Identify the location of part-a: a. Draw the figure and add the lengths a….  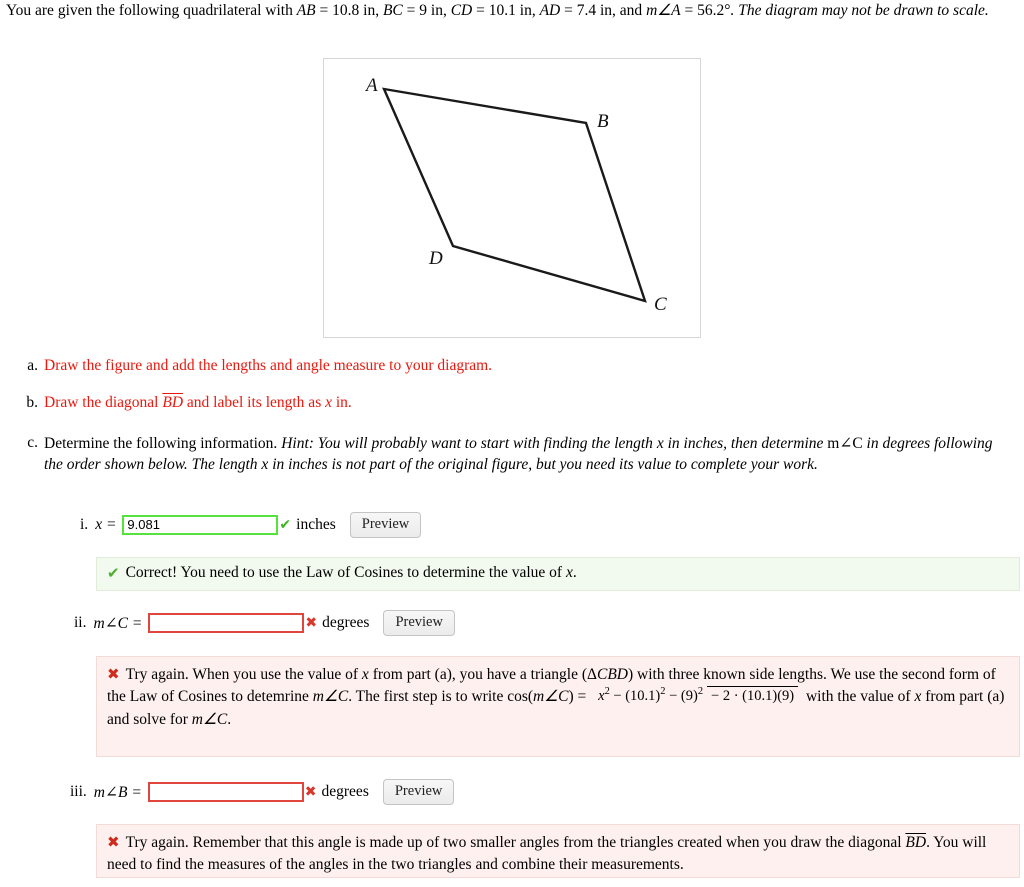
(368, 366).